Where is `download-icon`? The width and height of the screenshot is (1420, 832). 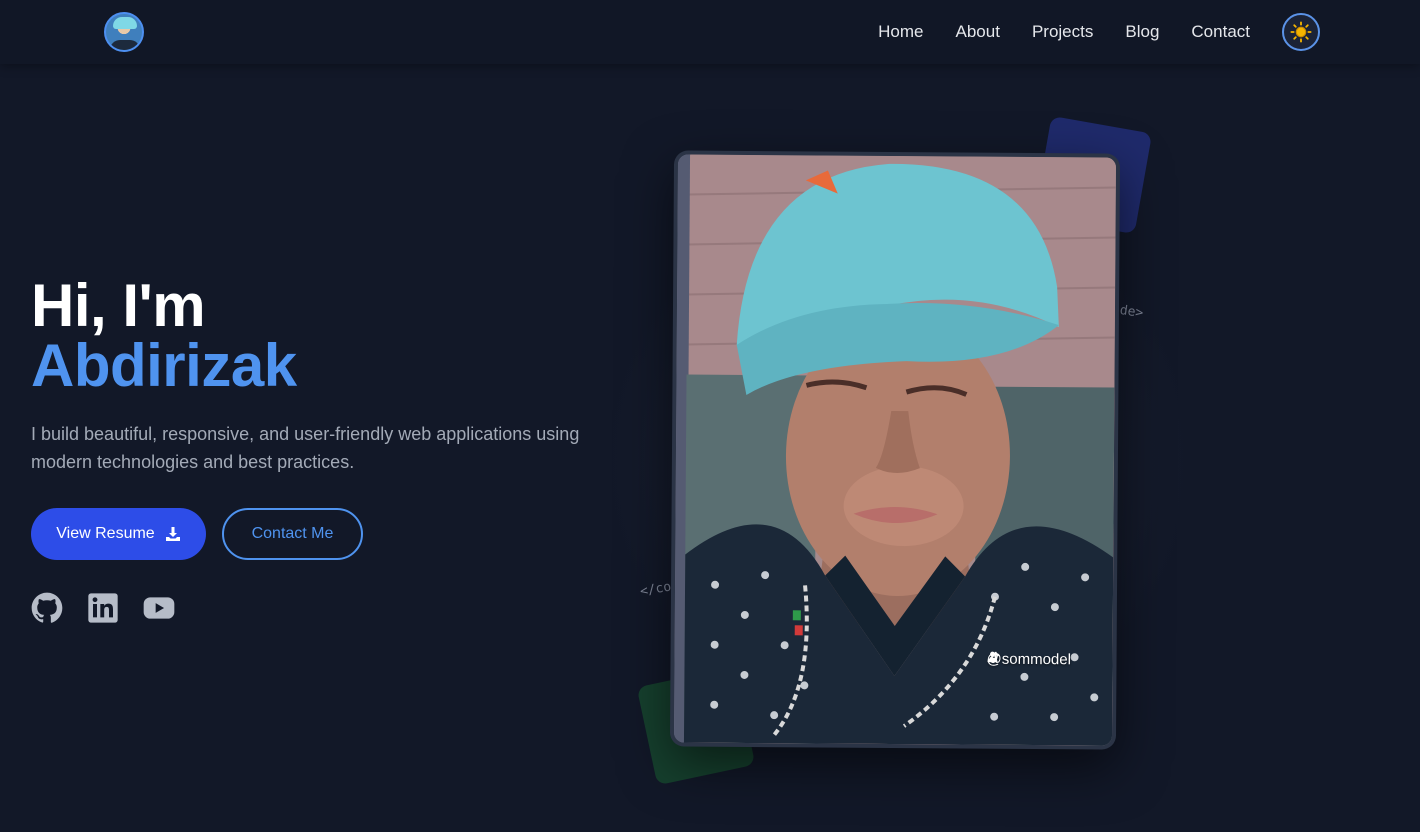
download-icon is located at coordinates (172, 534).